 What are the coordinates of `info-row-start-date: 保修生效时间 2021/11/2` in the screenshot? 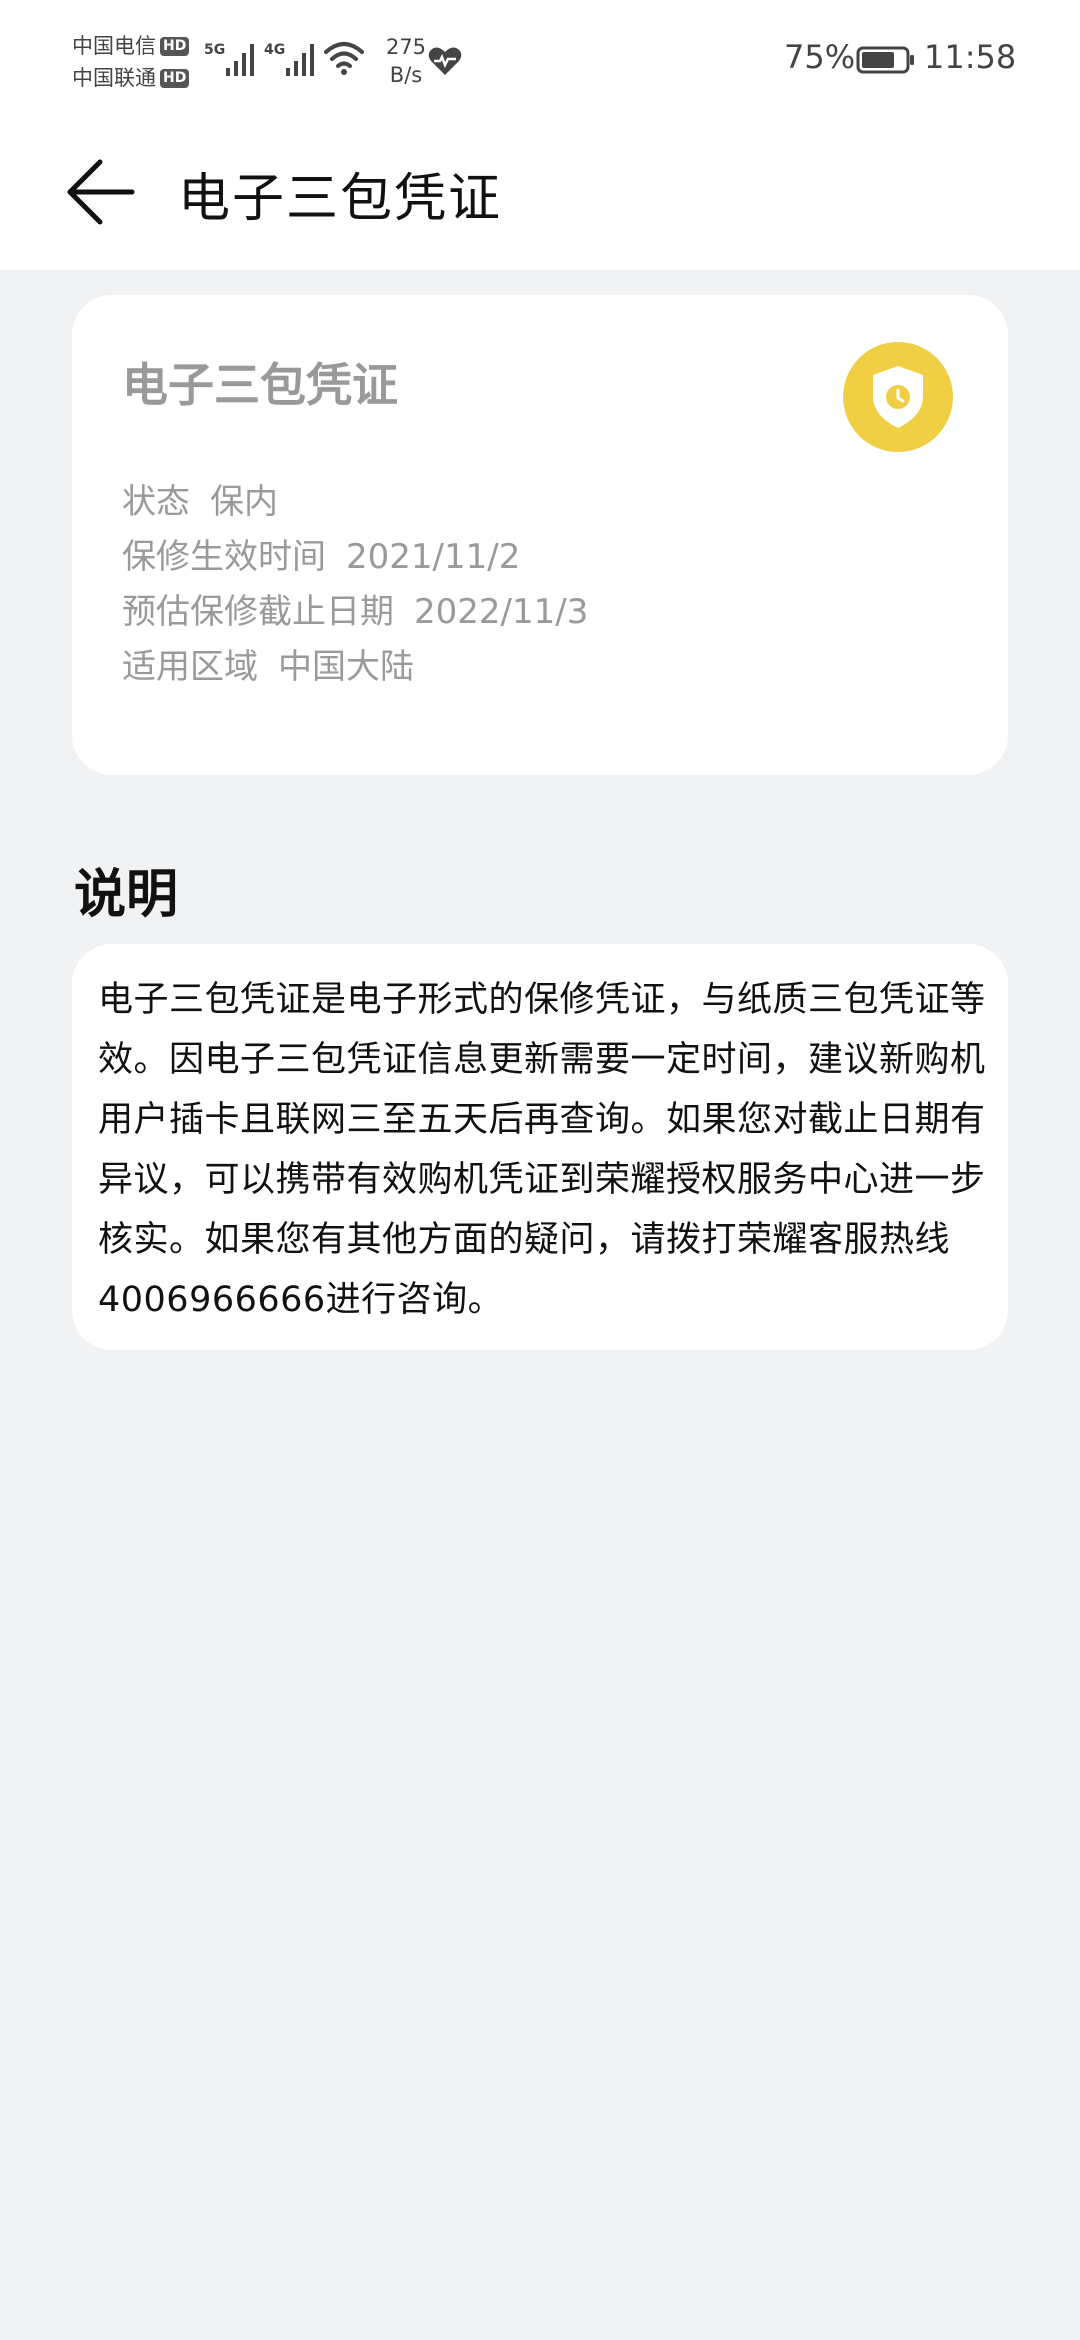 It's located at (355, 557).